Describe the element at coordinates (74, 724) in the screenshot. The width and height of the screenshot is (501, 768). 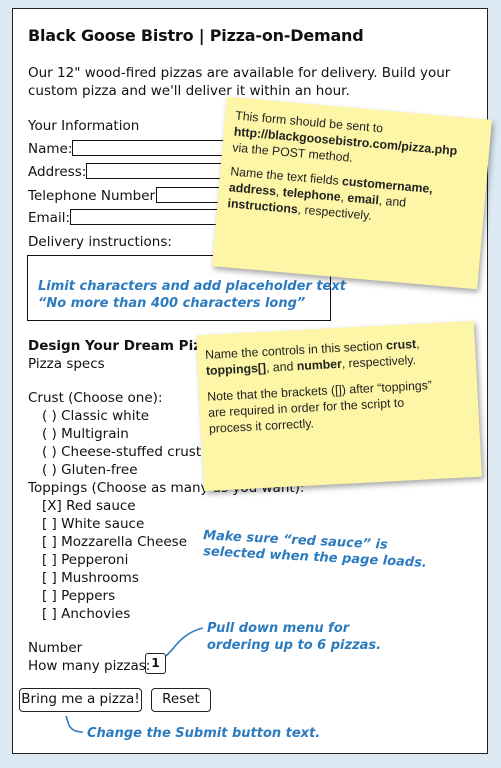
I see `submit-arrow-icon` at that location.